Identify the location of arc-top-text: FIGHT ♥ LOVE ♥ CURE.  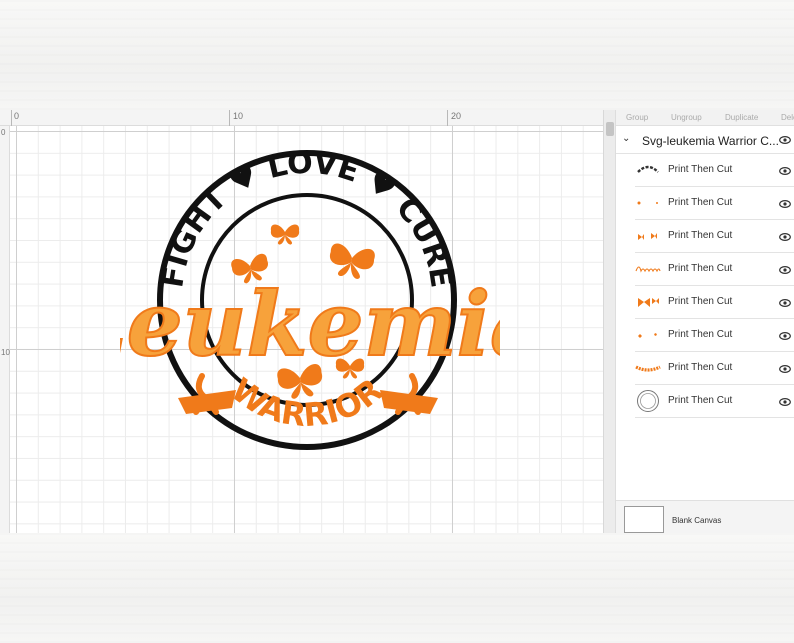
(306, 218).